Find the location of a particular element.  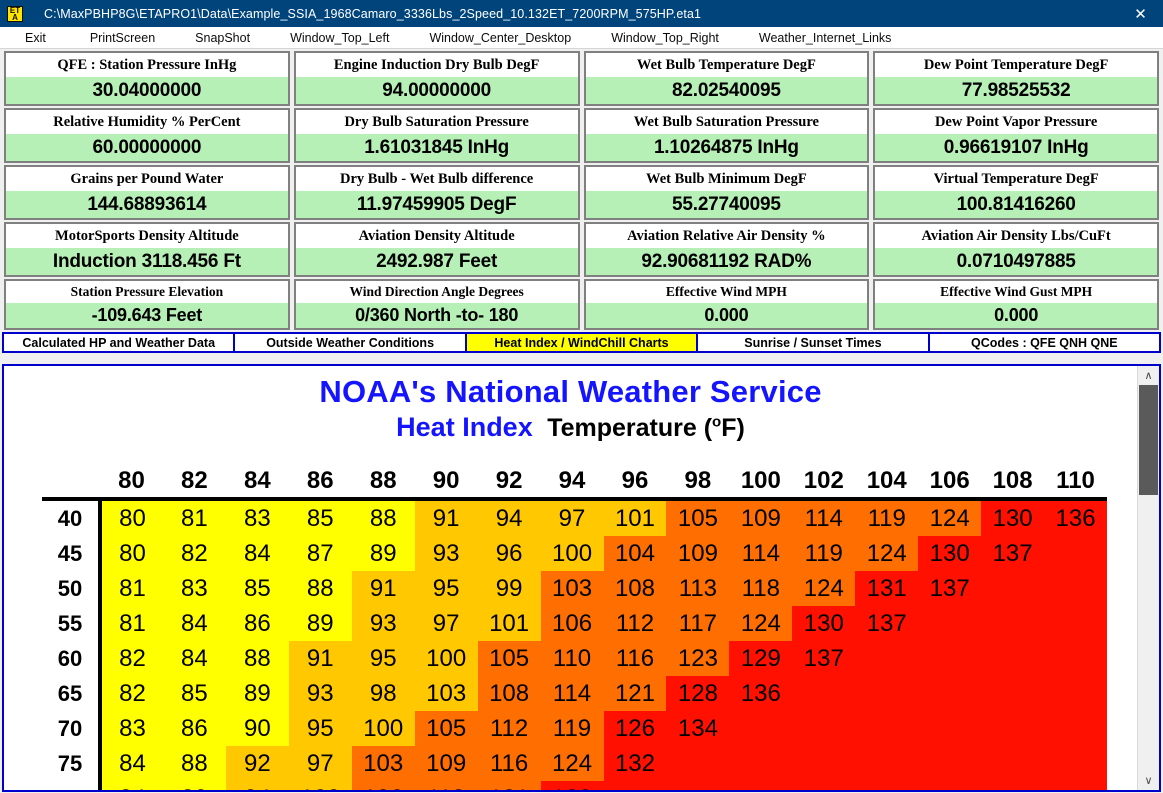

scroll-up-arrow-icon: ∧ is located at coordinates (1148, 375).